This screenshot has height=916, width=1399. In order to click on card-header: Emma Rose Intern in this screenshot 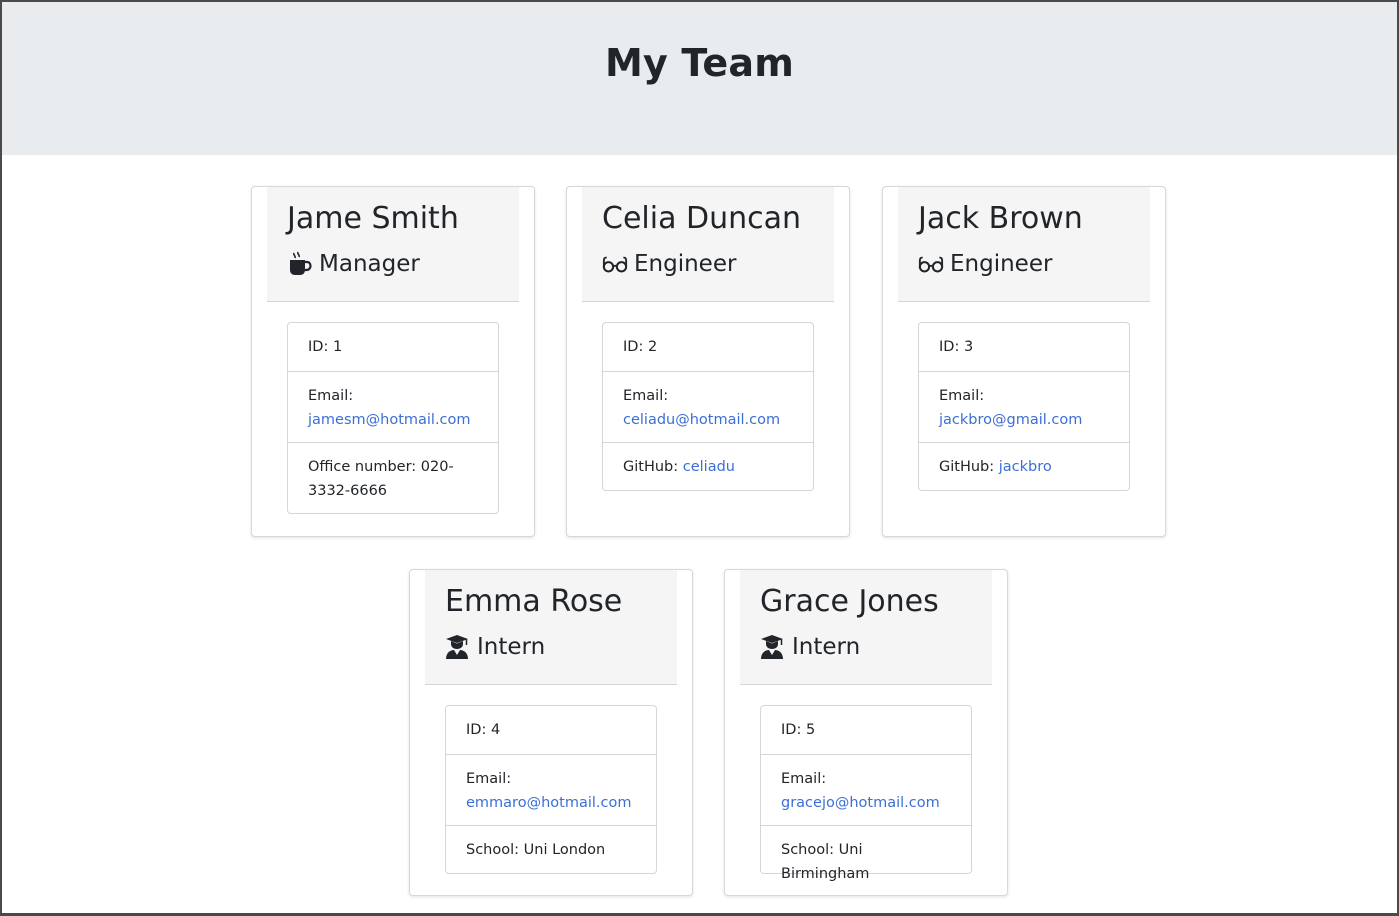, I will do `click(551, 627)`.